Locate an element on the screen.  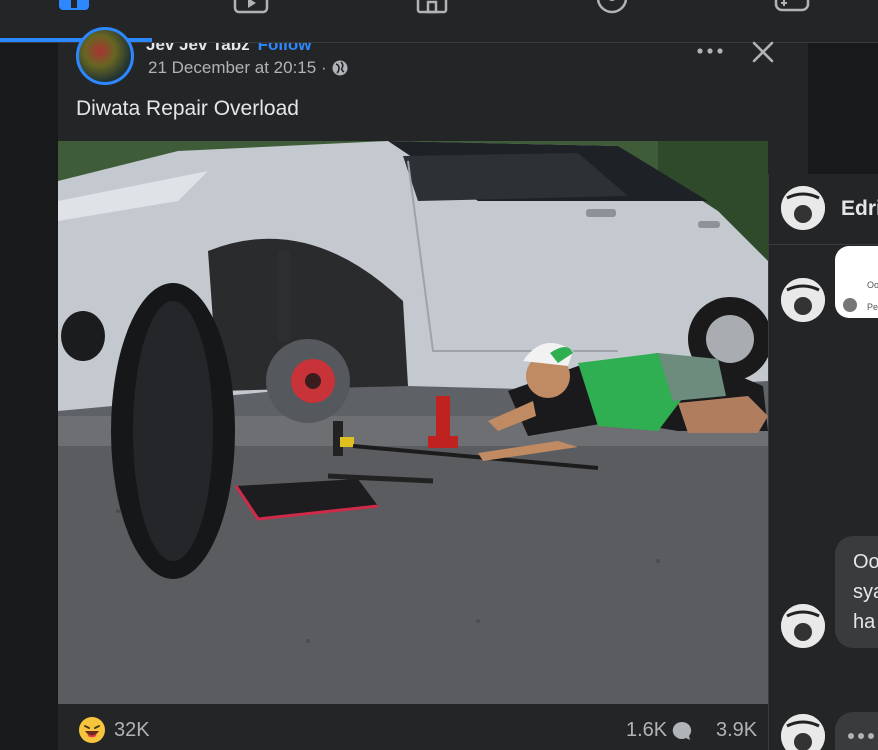
post-timestamp: 21 December at 20:15 · is located at coordinates (248, 68).